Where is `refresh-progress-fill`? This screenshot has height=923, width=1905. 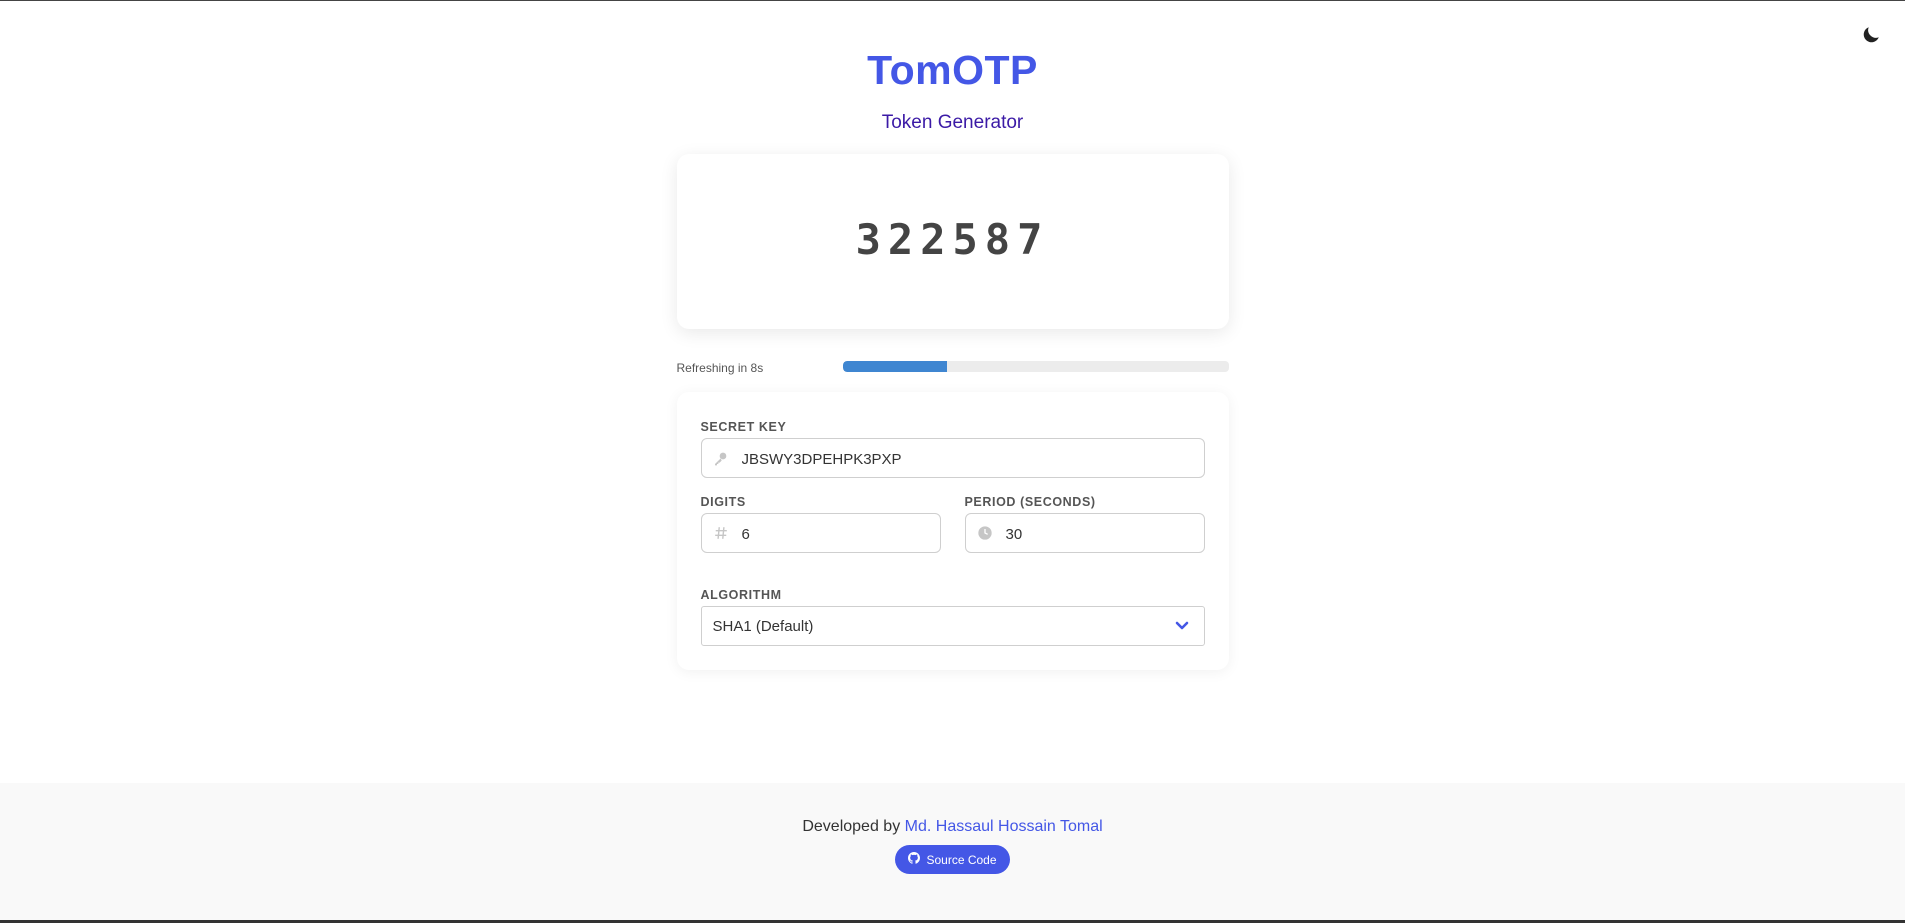
refresh-progress-fill is located at coordinates (894, 366).